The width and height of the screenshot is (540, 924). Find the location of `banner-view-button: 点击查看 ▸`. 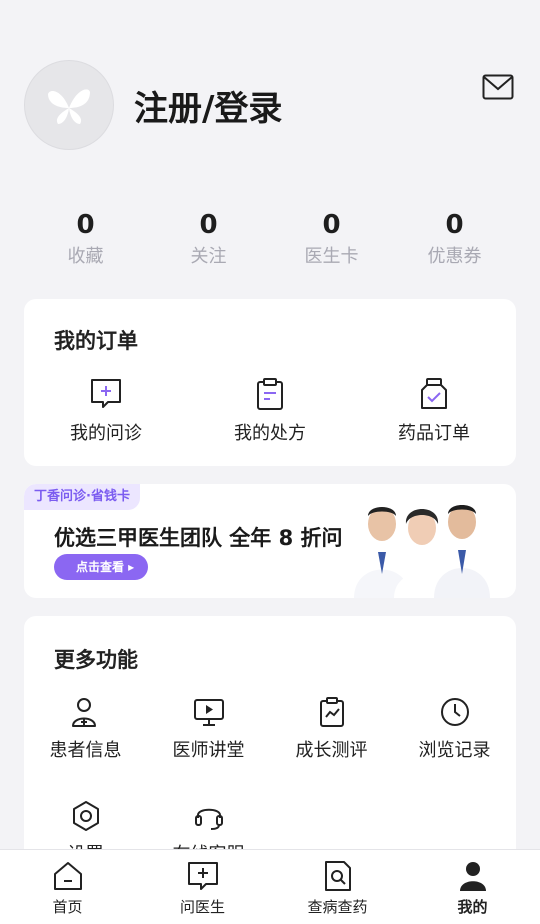

banner-view-button: 点击查看 ▸ is located at coordinates (101, 567).